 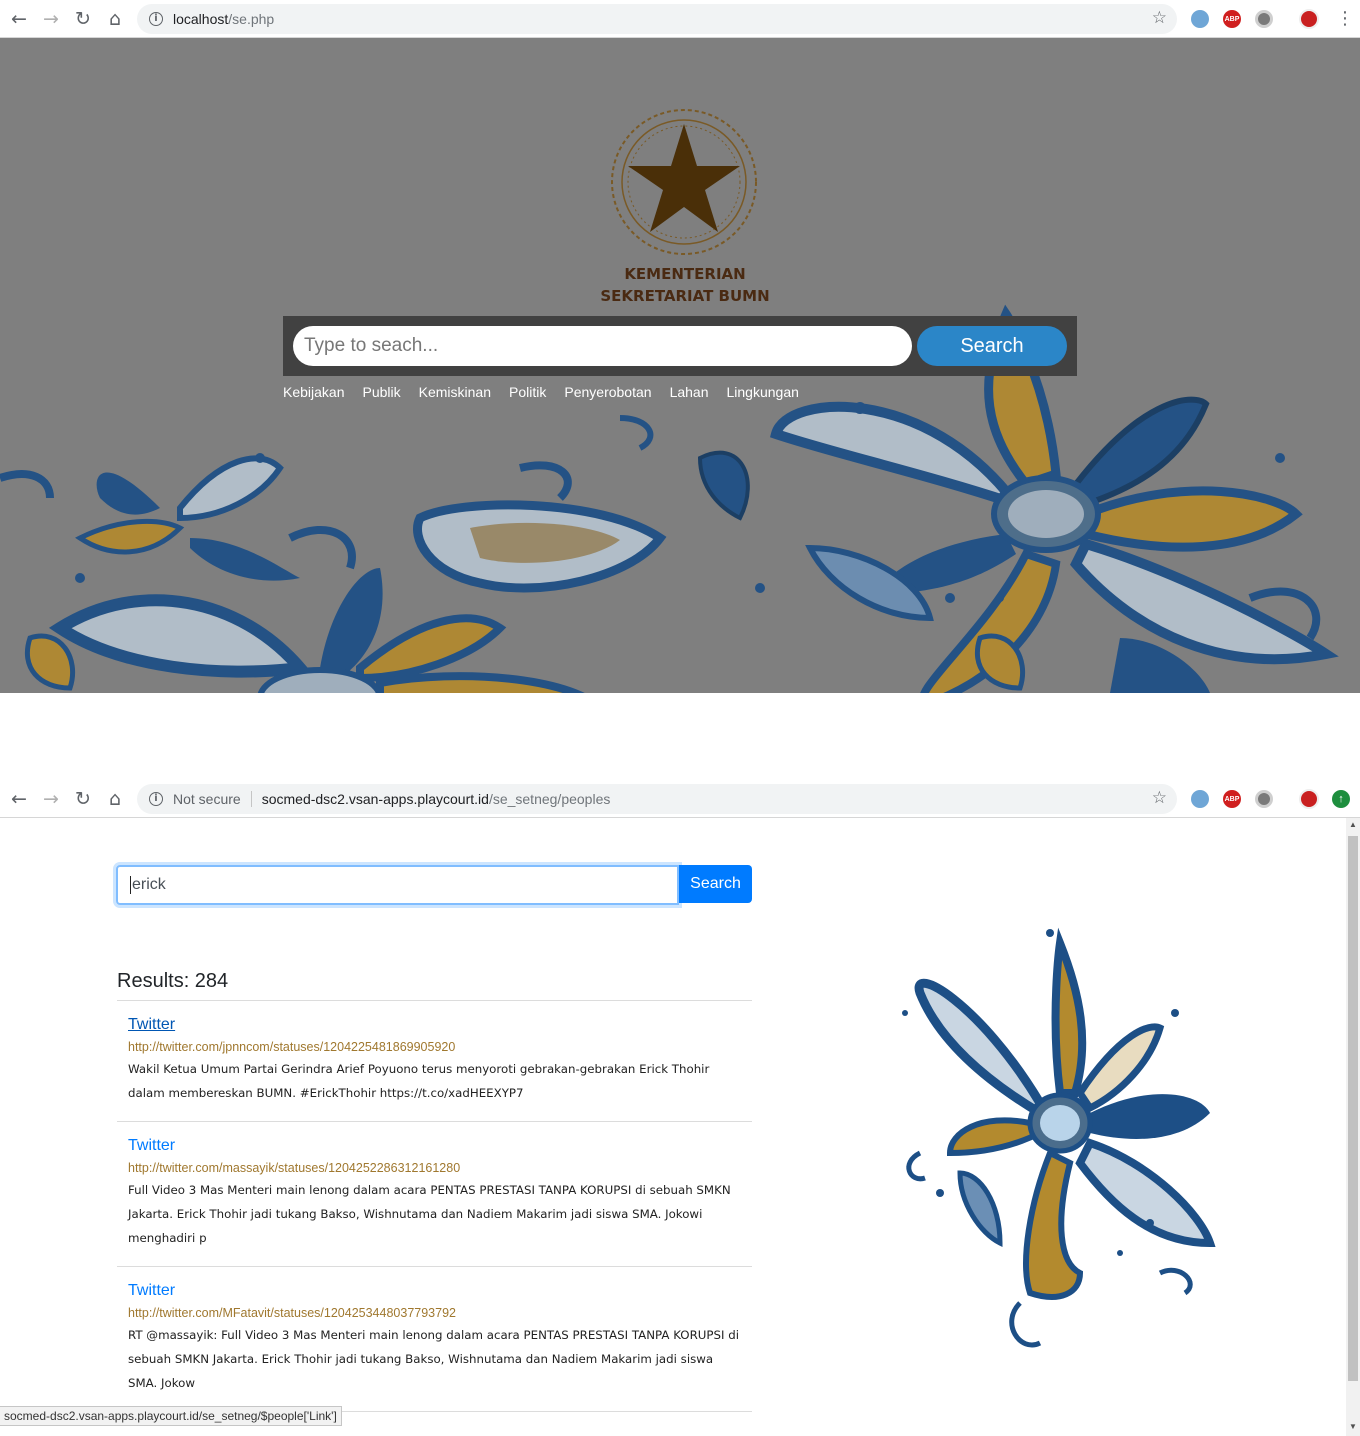 I want to click on not-secure-label: Not secure, so click(x=212, y=799).